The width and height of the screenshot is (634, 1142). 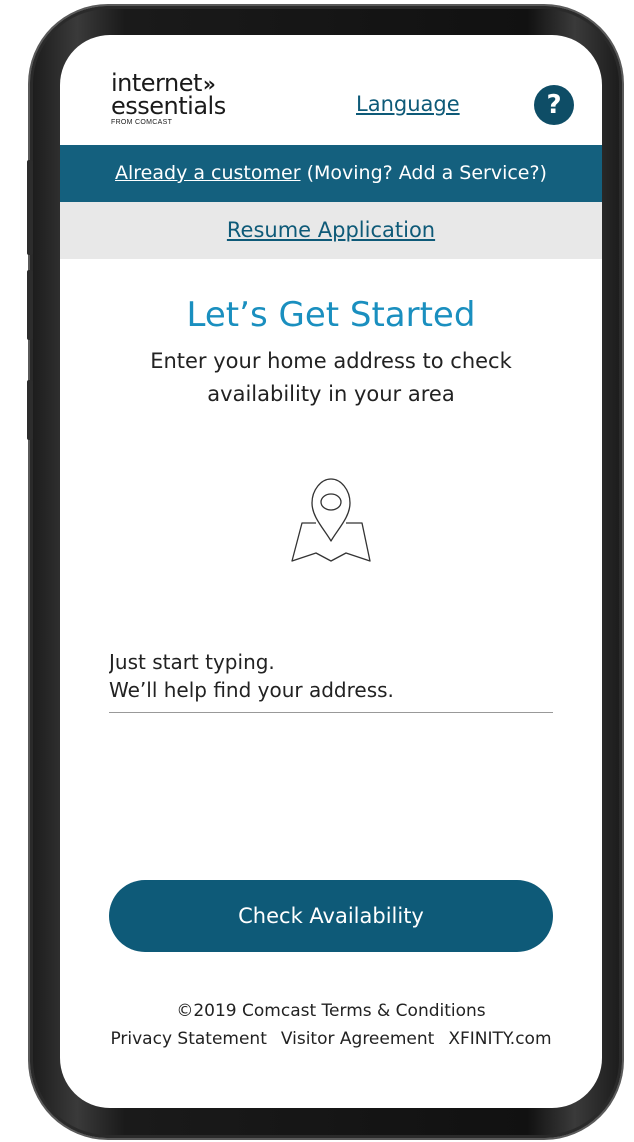 I want to click on footer-copyright-line: ©2019 Comcast Terms & Conditions, so click(x=331, y=1011).